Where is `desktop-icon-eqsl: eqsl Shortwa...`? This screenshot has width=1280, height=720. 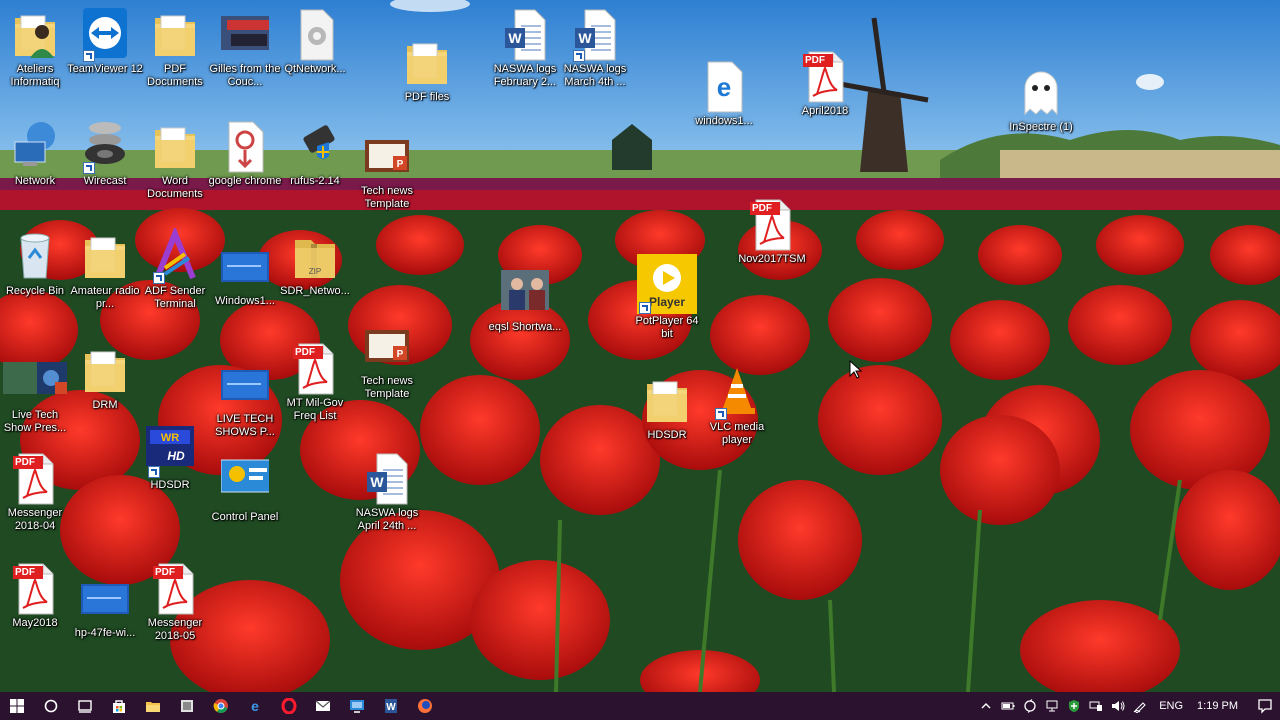 desktop-icon-eqsl: eqsl Shortwa... is located at coordinates (525, 299).